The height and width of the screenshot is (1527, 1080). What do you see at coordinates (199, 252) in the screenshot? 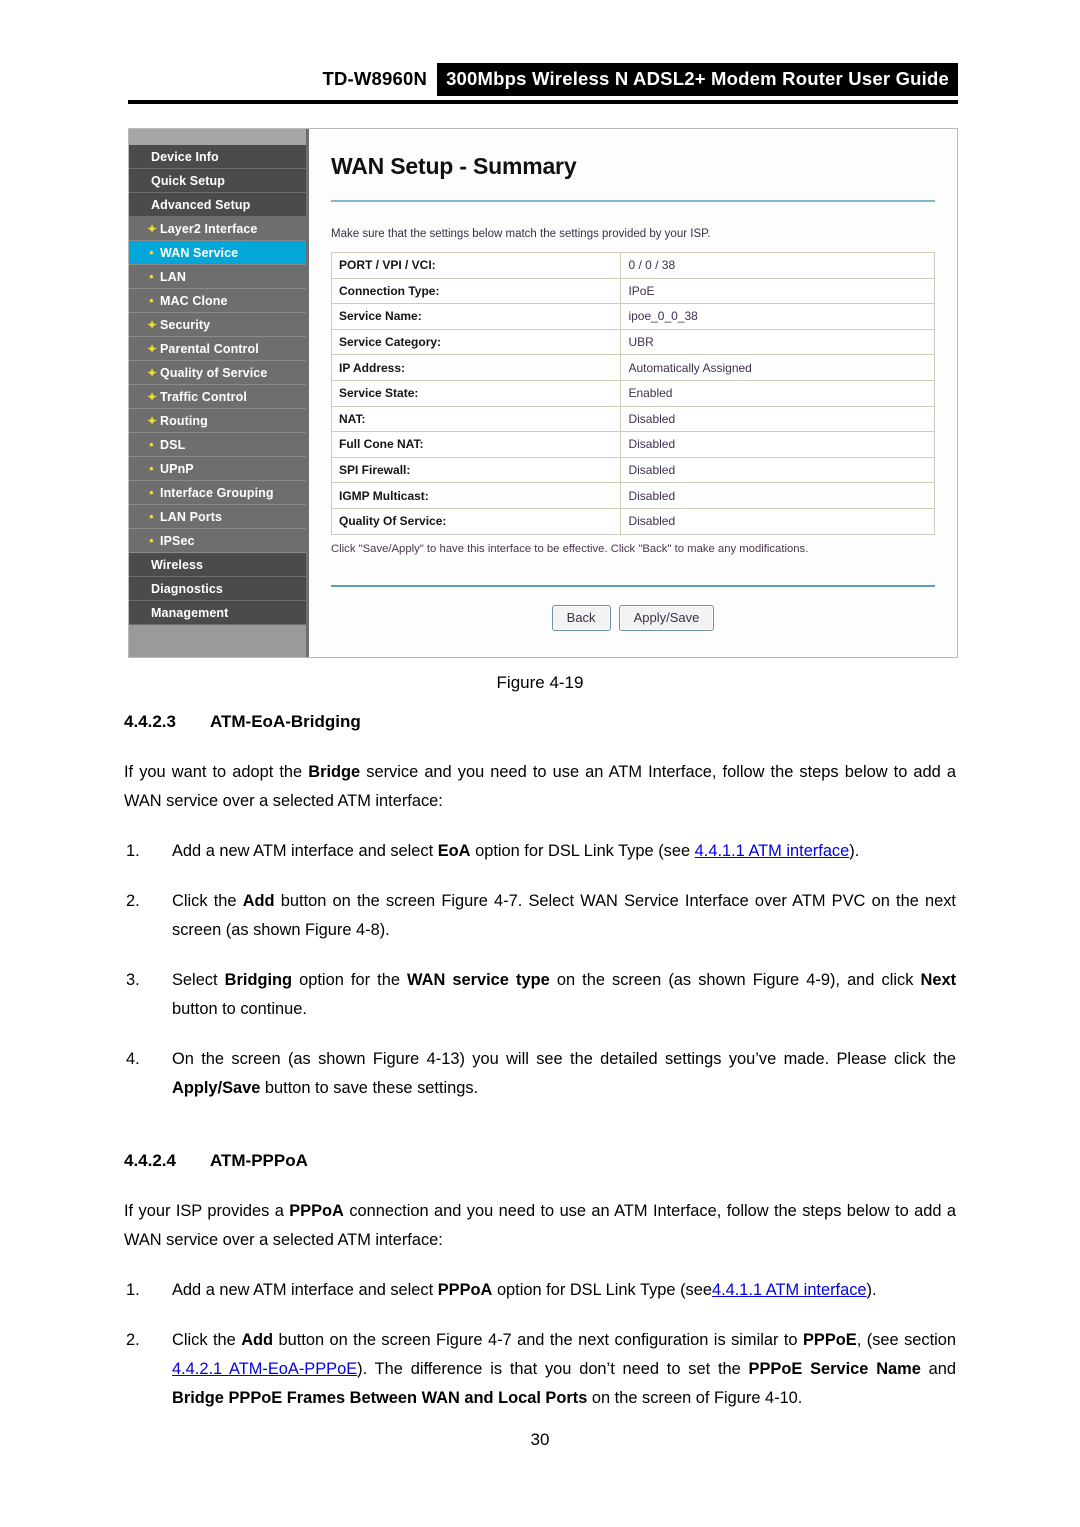
I see `sidebar-item-label: WAN Service` at bounding box center [199, 252].